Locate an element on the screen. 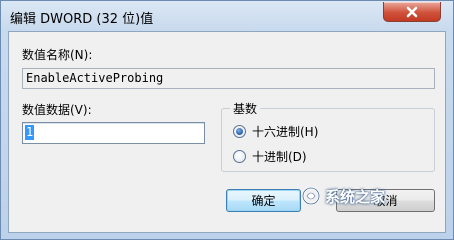  value-data-text: 1 is located at coordinates (30, 132).